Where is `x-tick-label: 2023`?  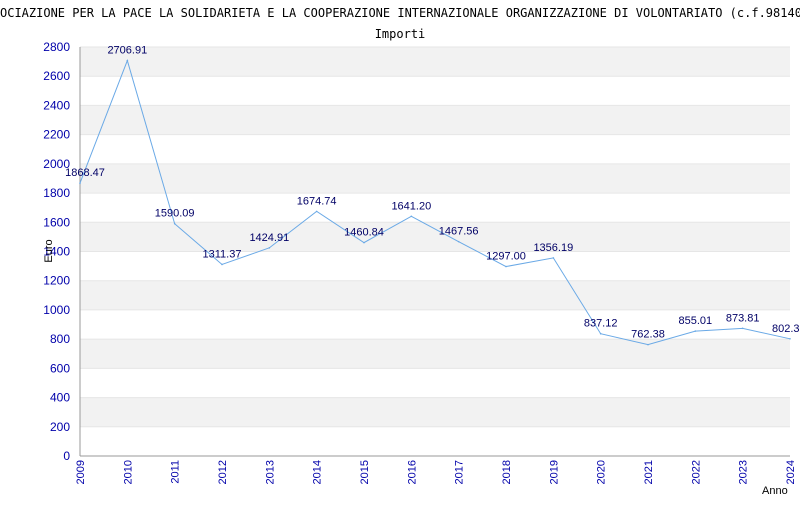 x-tick-label: 2023 is located at coordinates (744, 472).